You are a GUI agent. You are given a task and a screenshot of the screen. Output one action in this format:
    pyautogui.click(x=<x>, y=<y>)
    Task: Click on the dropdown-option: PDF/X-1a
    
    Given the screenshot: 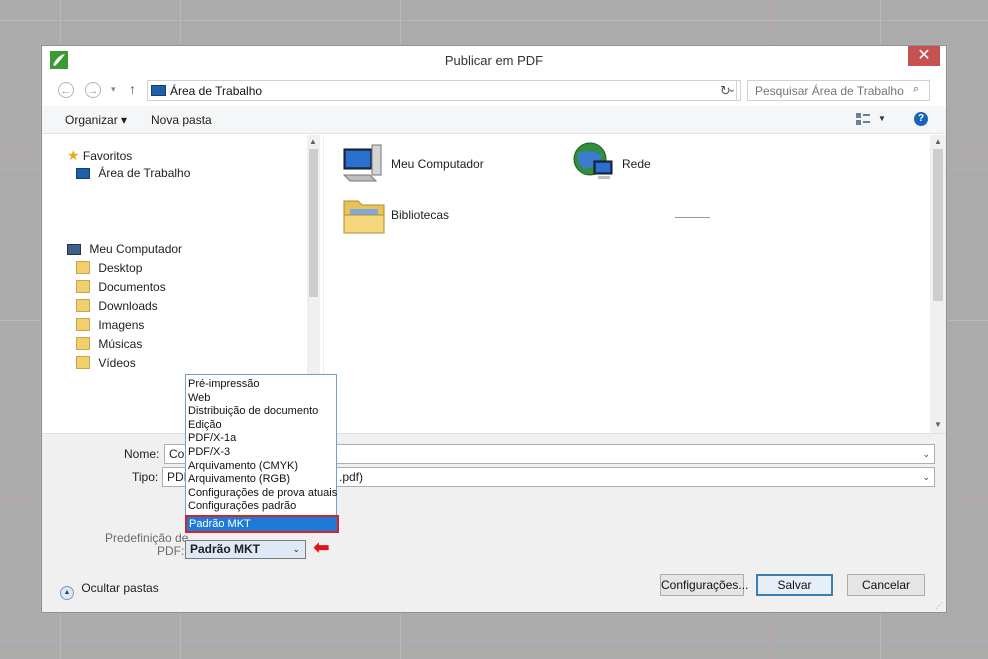 What is the action you would take?
    pyautogui.click(x=261, y=439)
    